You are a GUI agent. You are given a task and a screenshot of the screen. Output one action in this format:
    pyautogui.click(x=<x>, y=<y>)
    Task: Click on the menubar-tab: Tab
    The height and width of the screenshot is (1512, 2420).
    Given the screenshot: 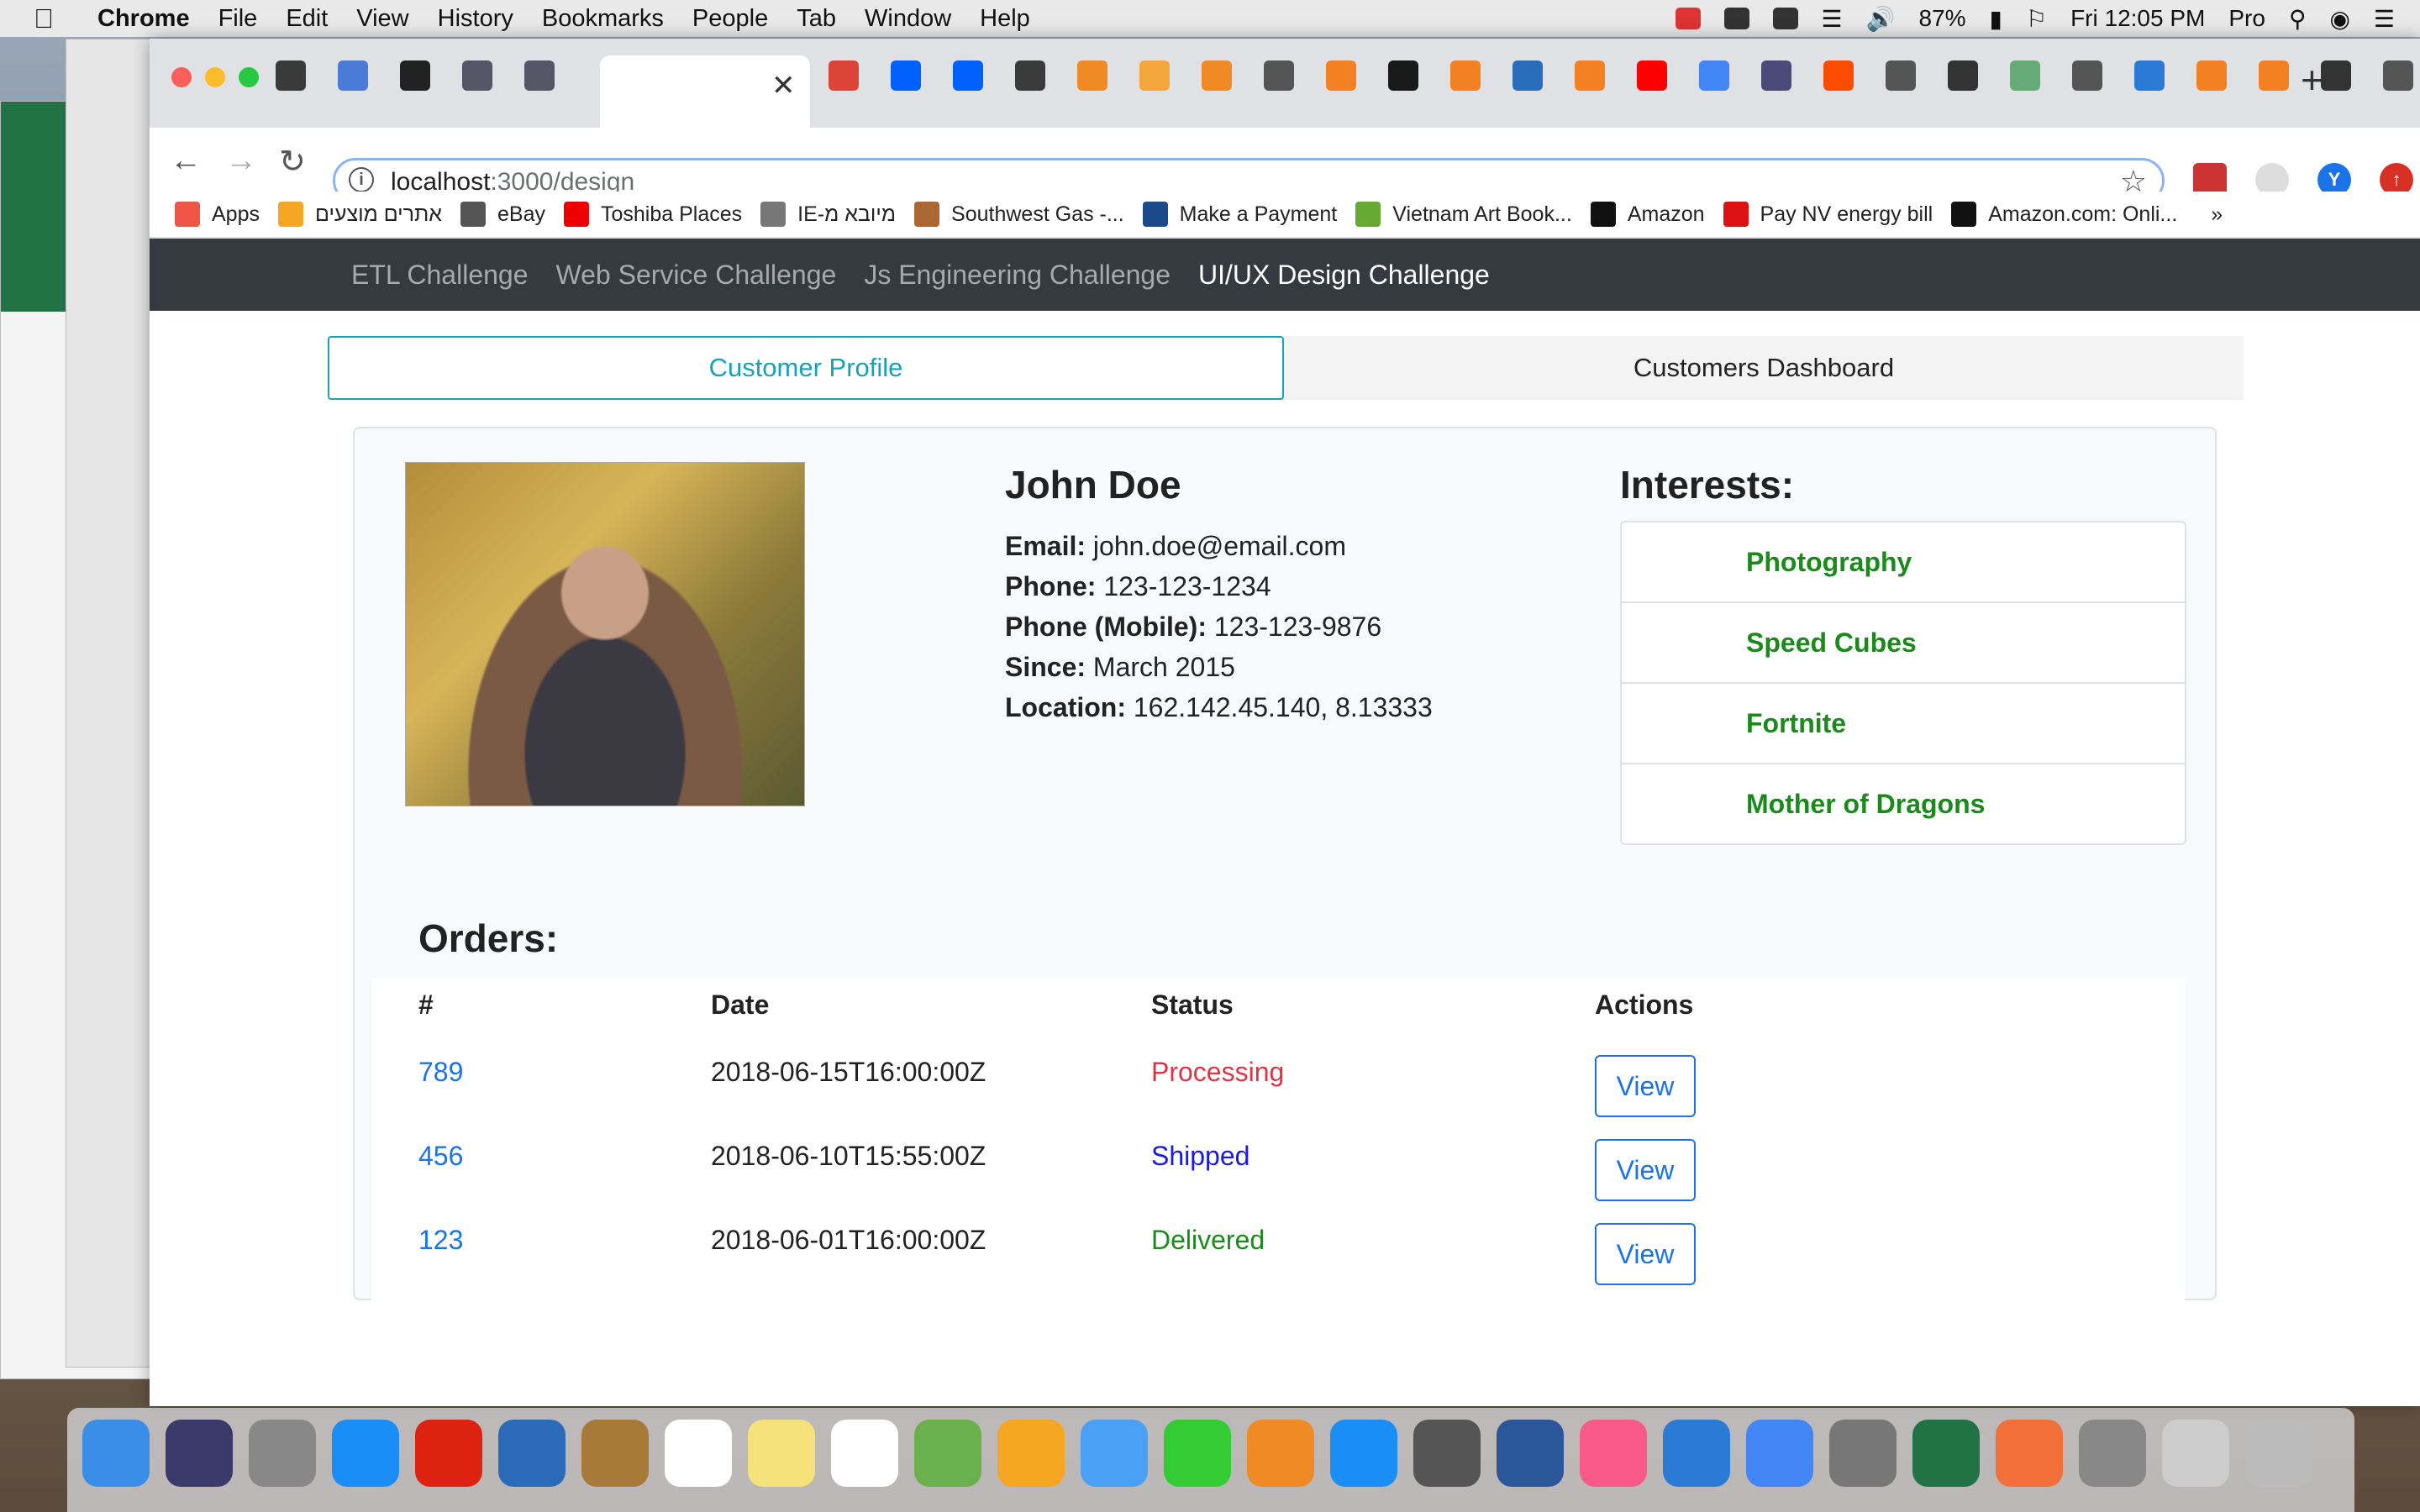 What is the action you would take?
    pyautogui.click(x=816, y=19)
    